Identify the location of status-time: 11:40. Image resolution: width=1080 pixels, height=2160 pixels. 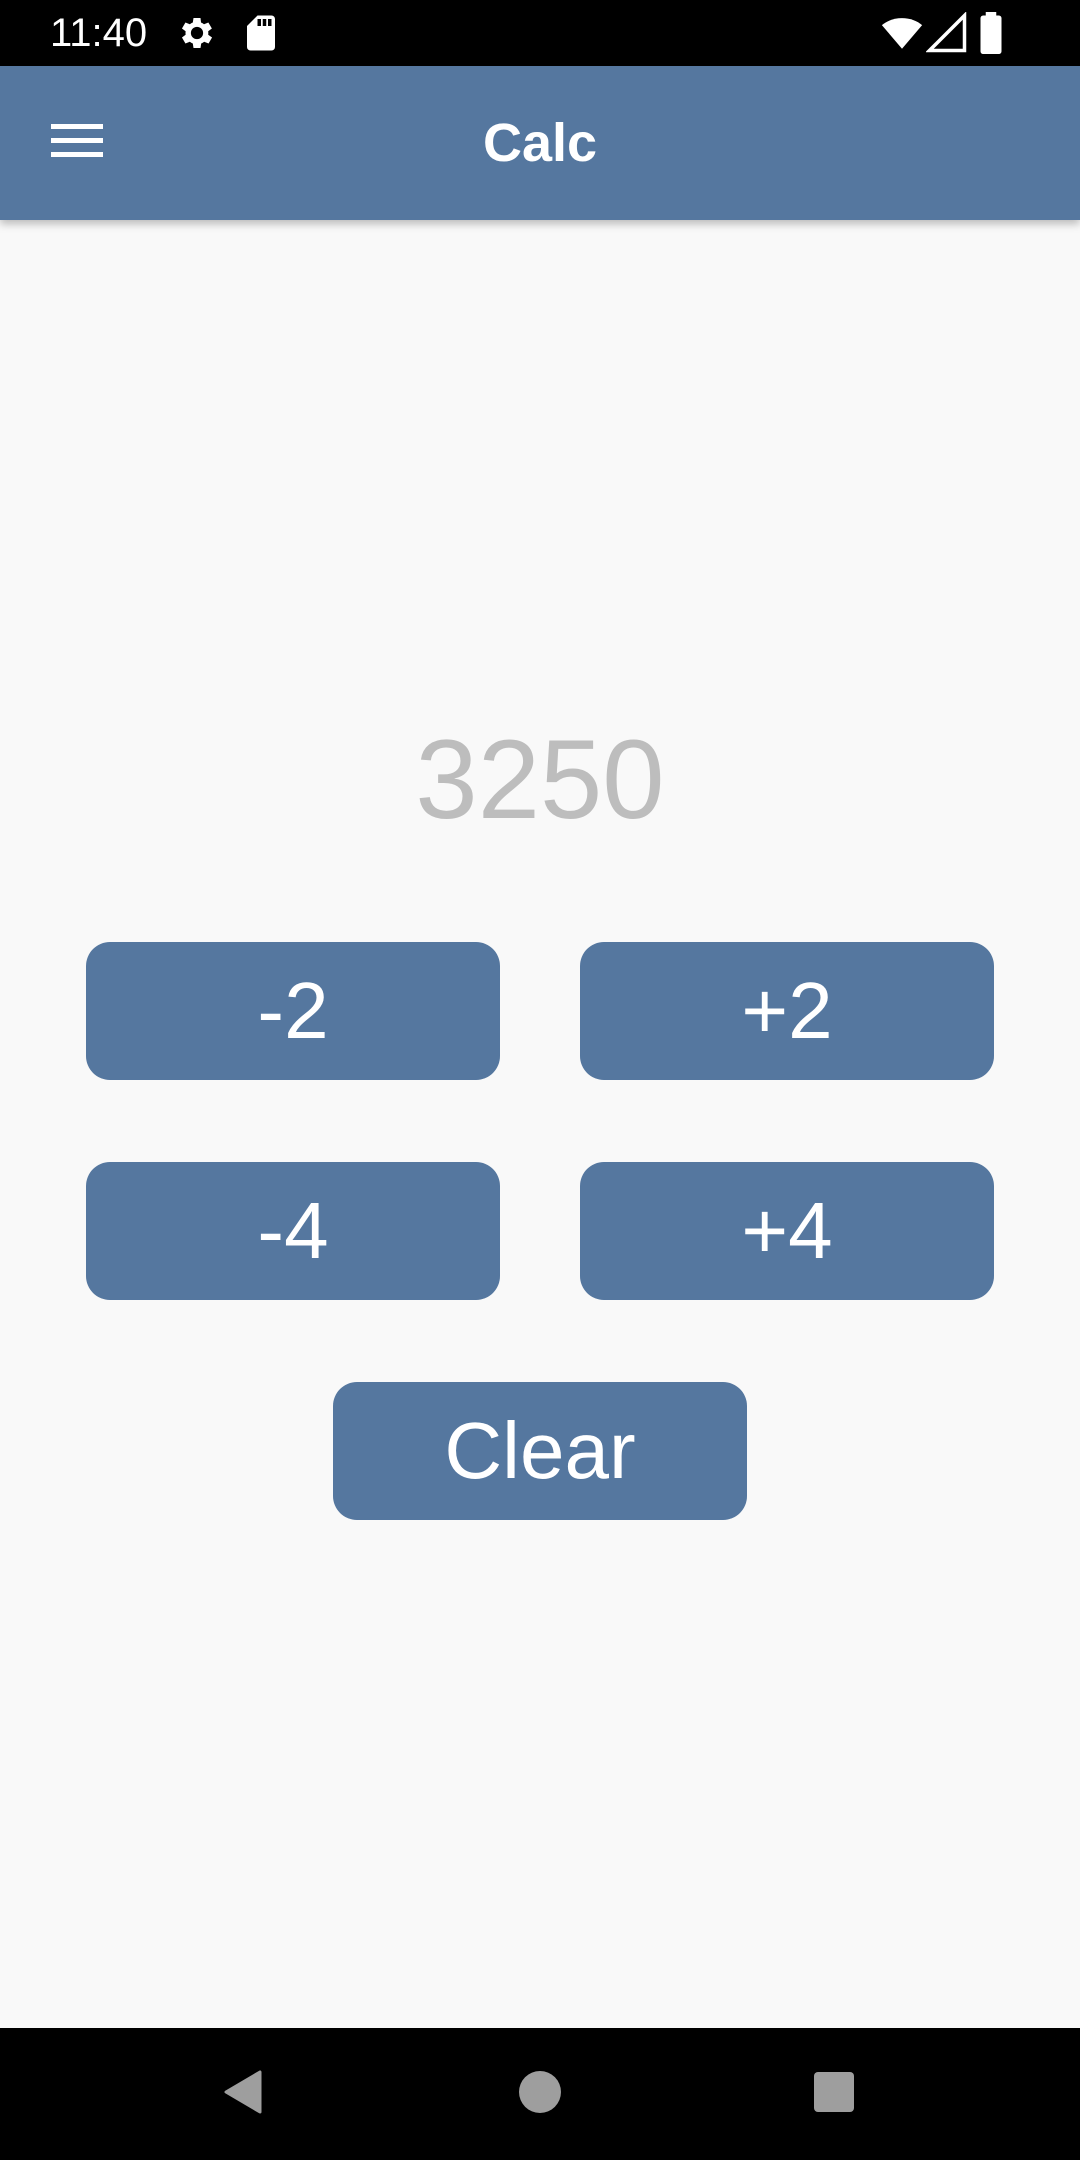
(99, 33).